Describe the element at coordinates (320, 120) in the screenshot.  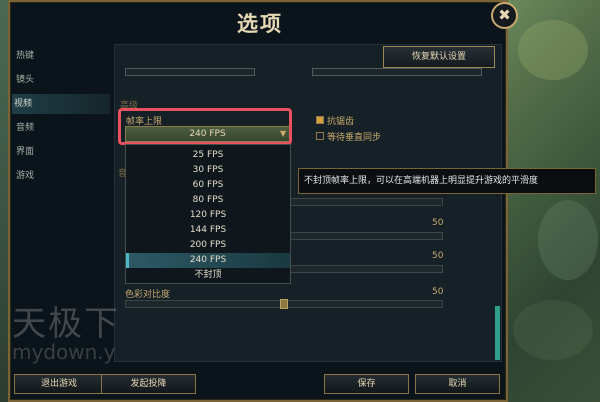
I see `checkbox-checked-icon` at that location.